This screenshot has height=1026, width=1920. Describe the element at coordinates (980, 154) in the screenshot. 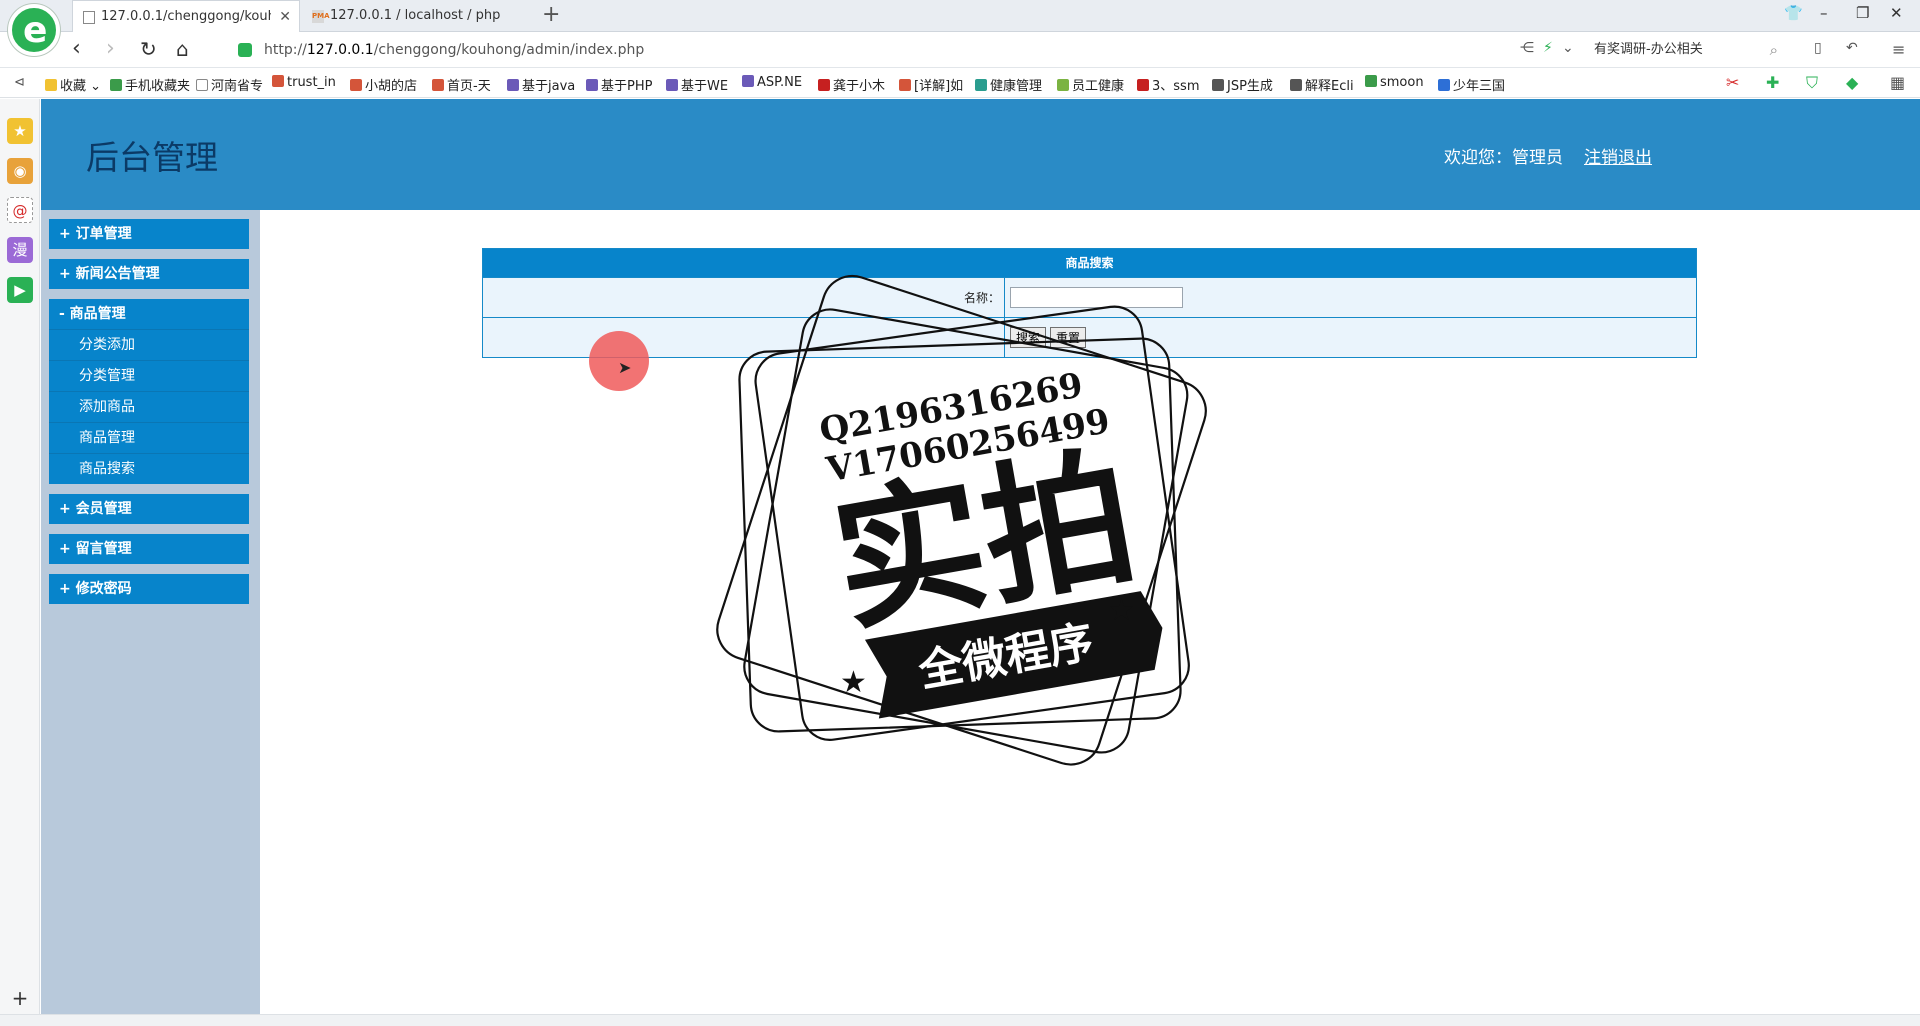

I see `admin-header: 后台管理 欢迎您：管理员 注销退出` at that location.